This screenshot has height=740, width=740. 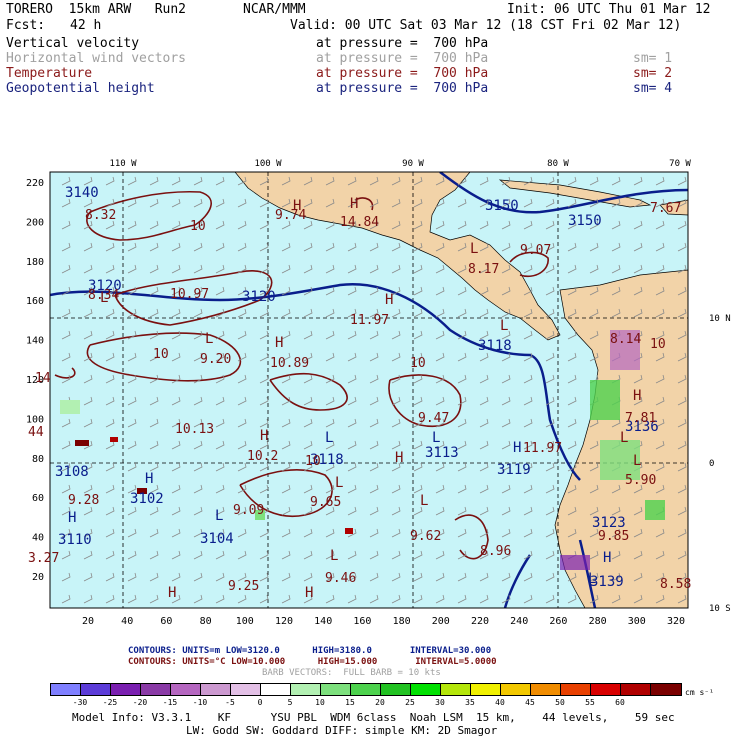 What do you see at coordinates (262, 456) in the screenshot?
I see `temperature-contour-label: 10.2` at bounding box center [262, 456].